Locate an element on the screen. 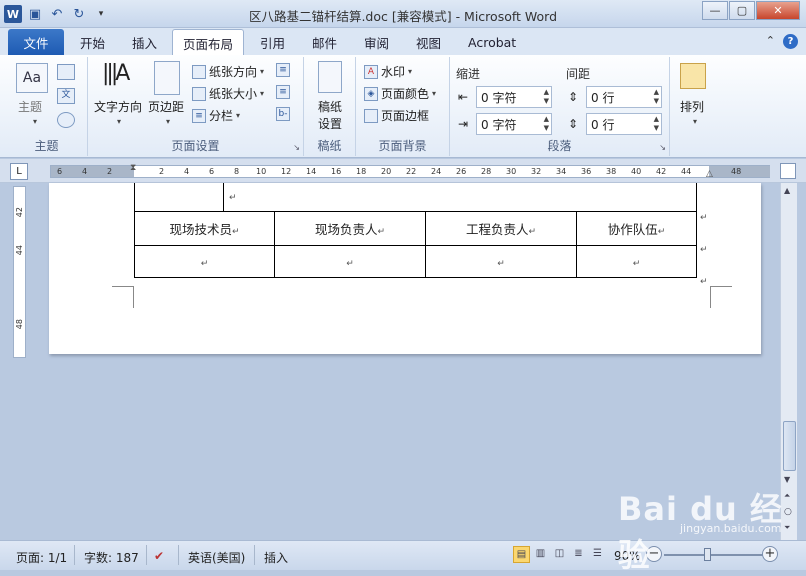 The image size is (806, 576). text-direction-button: 文字方向 is located at coordinates (118, 106).